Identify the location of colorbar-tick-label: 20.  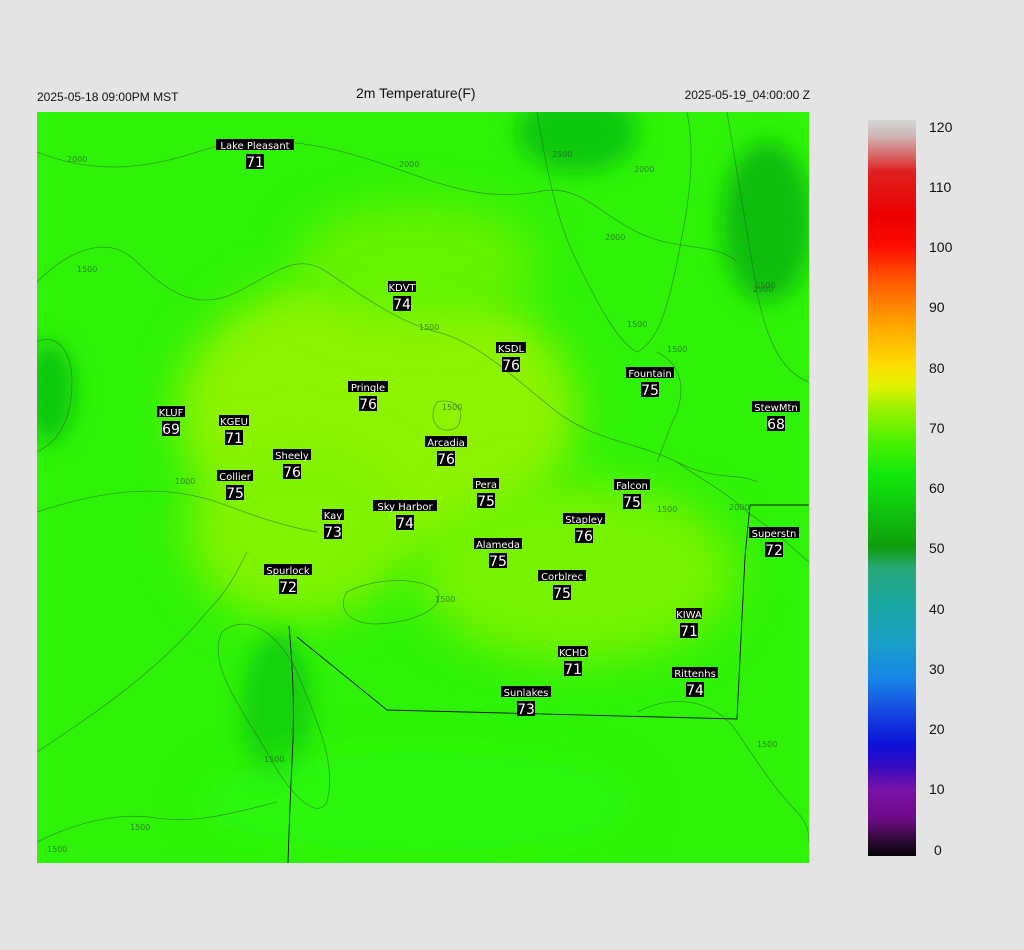
(937, 729).